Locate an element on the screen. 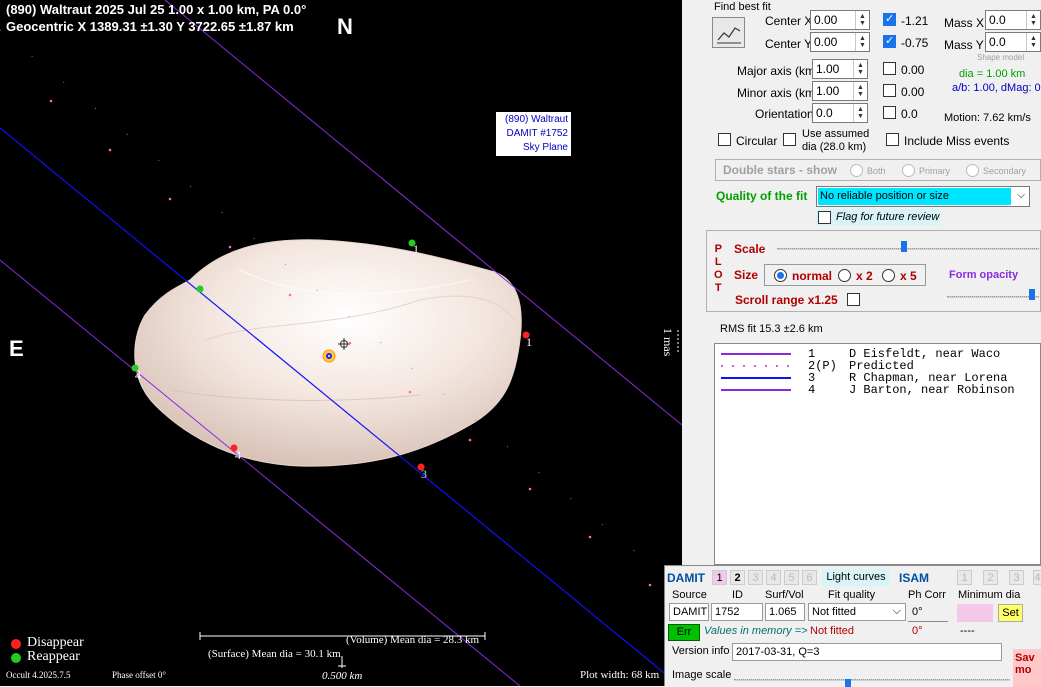 The height and width of the screenshot is (687, 1041). ph-corr-memory: 0° is located at coordinates (917, 631).